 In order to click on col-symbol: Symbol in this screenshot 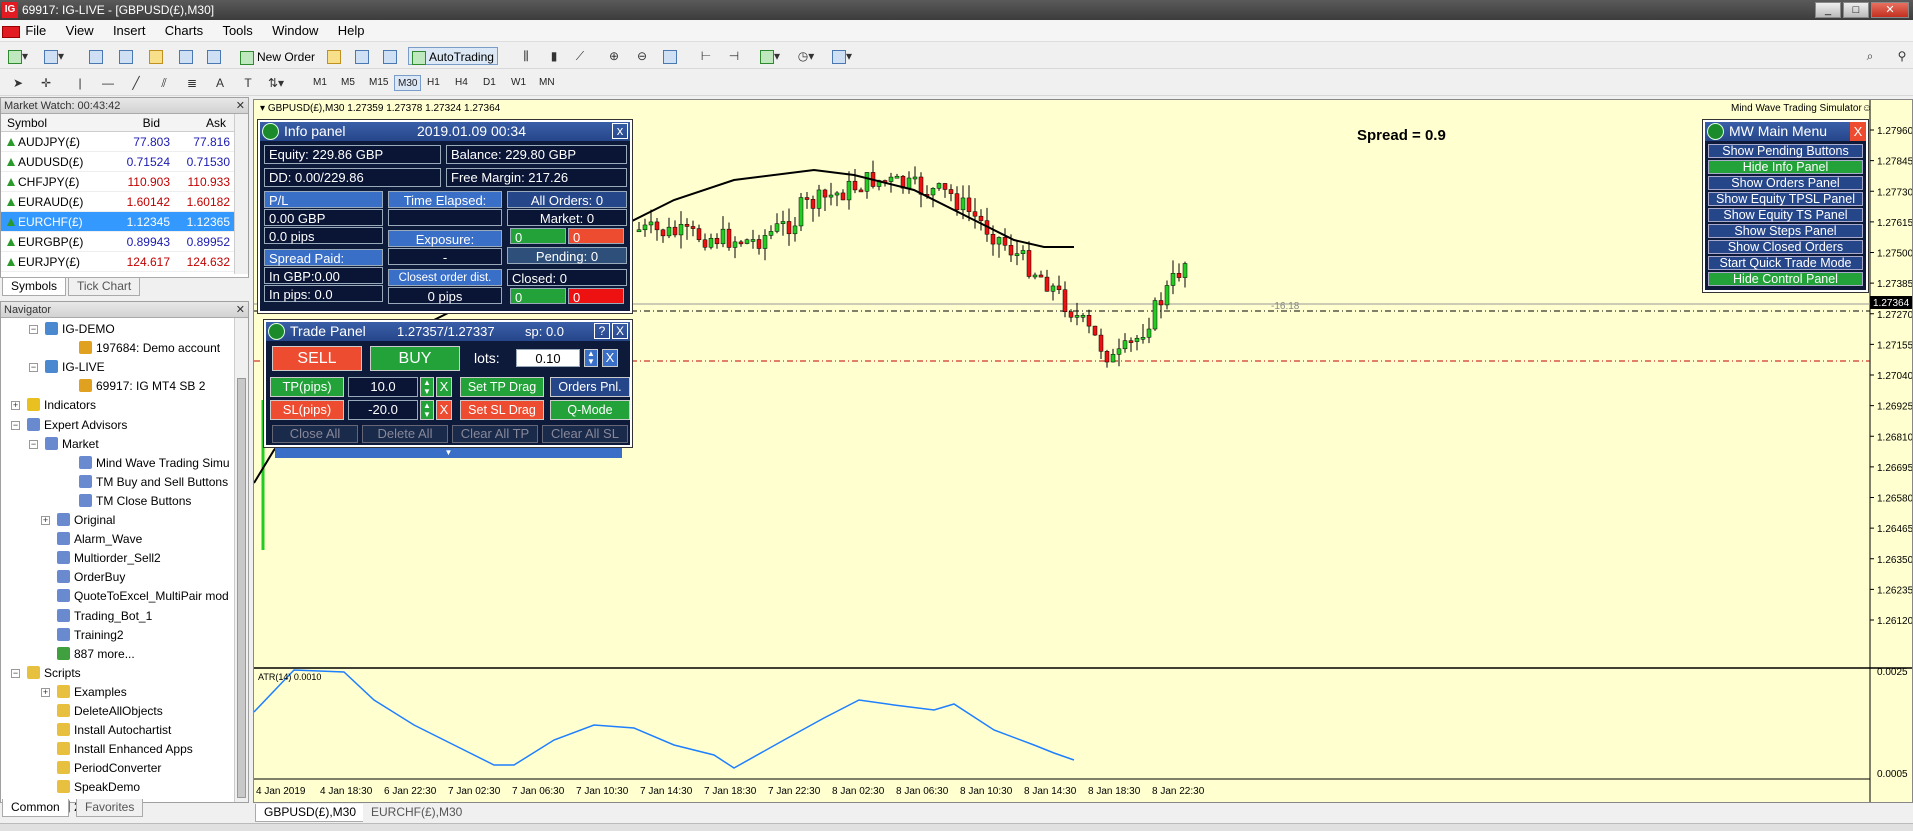, I will do `click(27, 123)`.